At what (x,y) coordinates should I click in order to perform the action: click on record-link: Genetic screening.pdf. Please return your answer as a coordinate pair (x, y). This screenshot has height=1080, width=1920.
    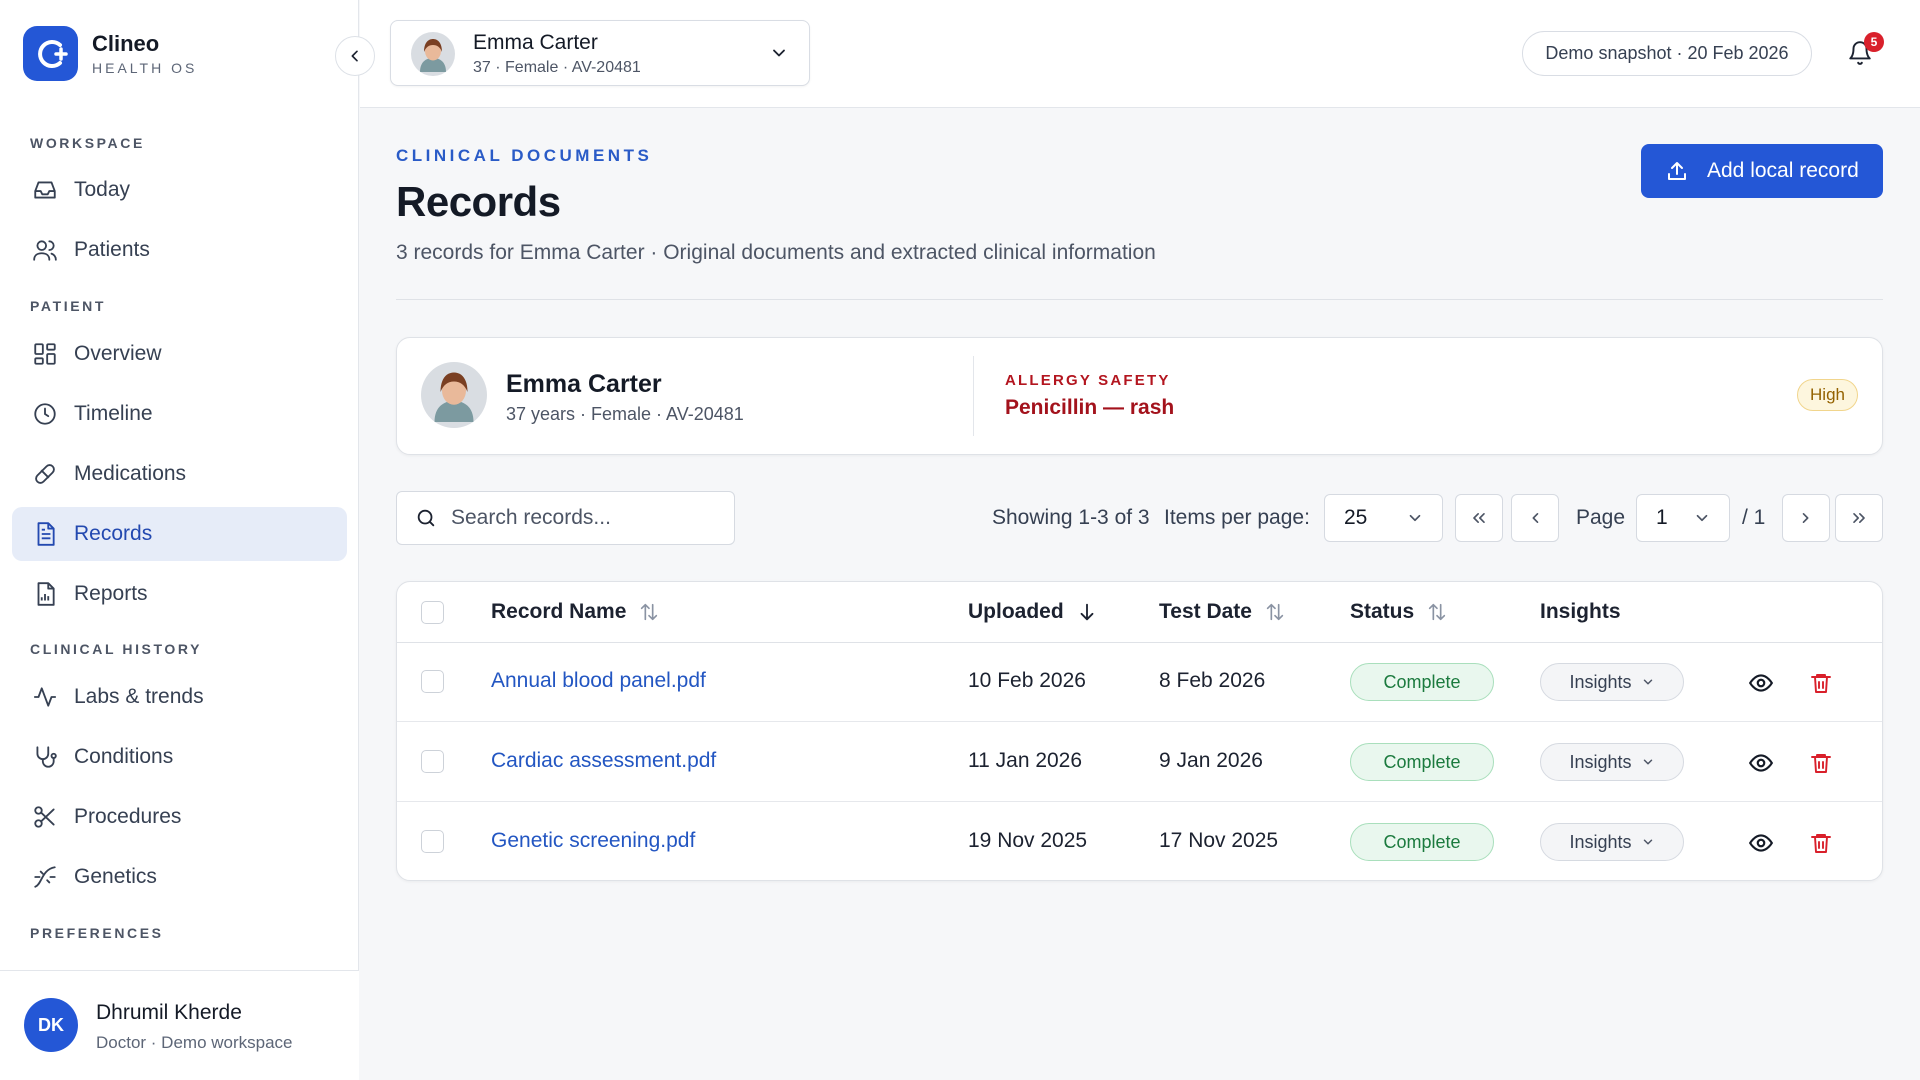
    Looking at the image, I should click on (593, 841).